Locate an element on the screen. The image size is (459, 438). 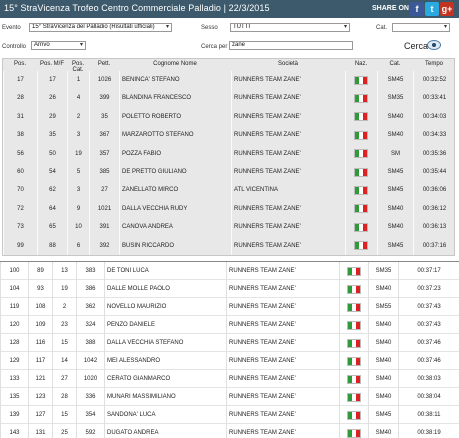
controllo-label: Controllo is located at coordinates (14, 47).